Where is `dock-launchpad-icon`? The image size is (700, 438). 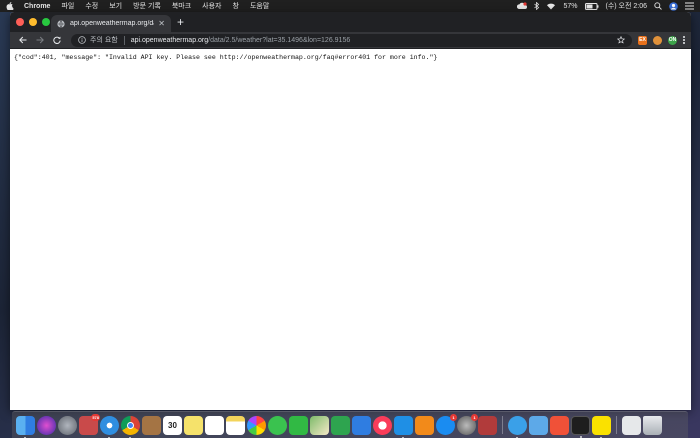
dock-launchpad-icon is located at coordinates (67, 425).